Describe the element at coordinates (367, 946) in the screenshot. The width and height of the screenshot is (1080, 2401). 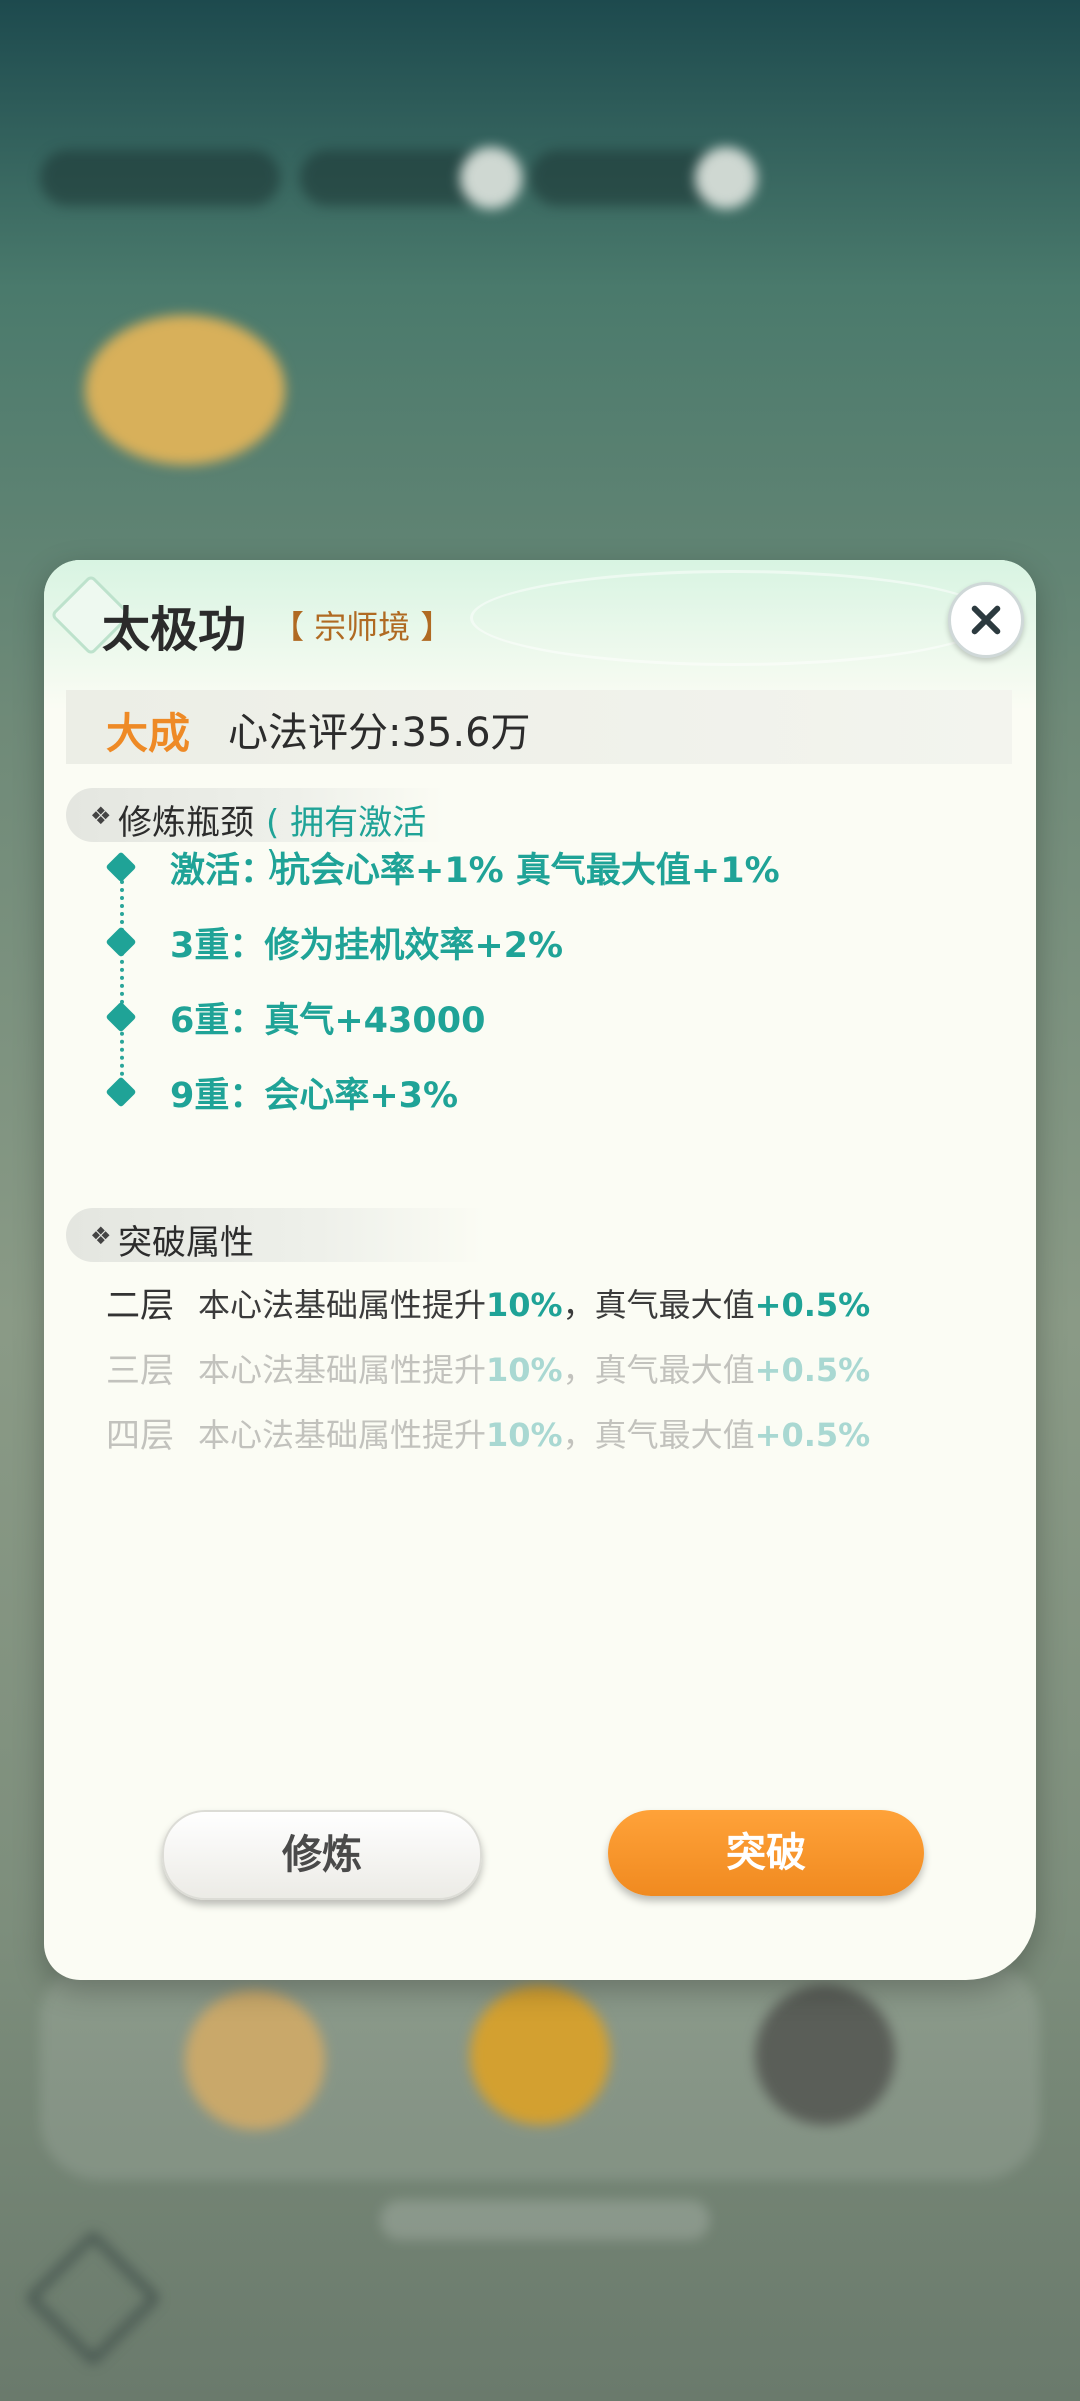
I see `bottleneck-effect: 3重：修为挂机效率+2%` at that location.